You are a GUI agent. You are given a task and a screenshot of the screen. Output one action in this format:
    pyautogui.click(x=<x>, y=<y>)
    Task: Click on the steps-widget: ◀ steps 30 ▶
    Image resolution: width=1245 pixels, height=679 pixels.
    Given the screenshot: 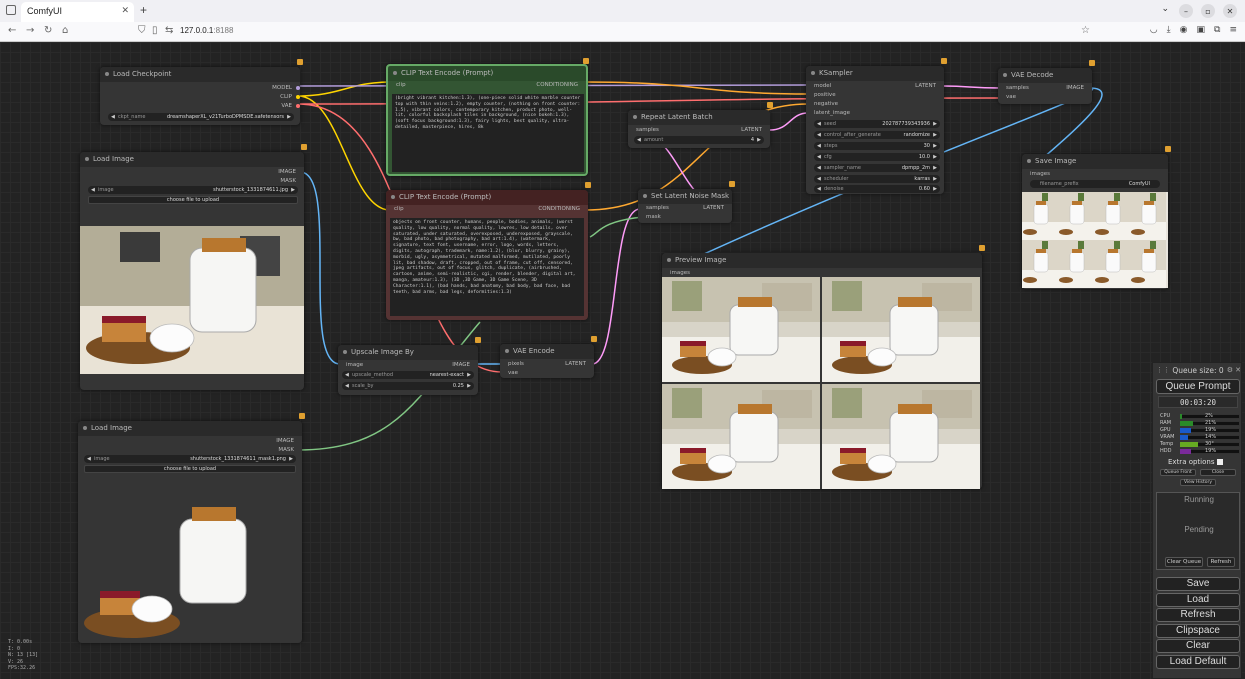 What is the action you would take?
    pyautogui.click(x=877, y=146)
    